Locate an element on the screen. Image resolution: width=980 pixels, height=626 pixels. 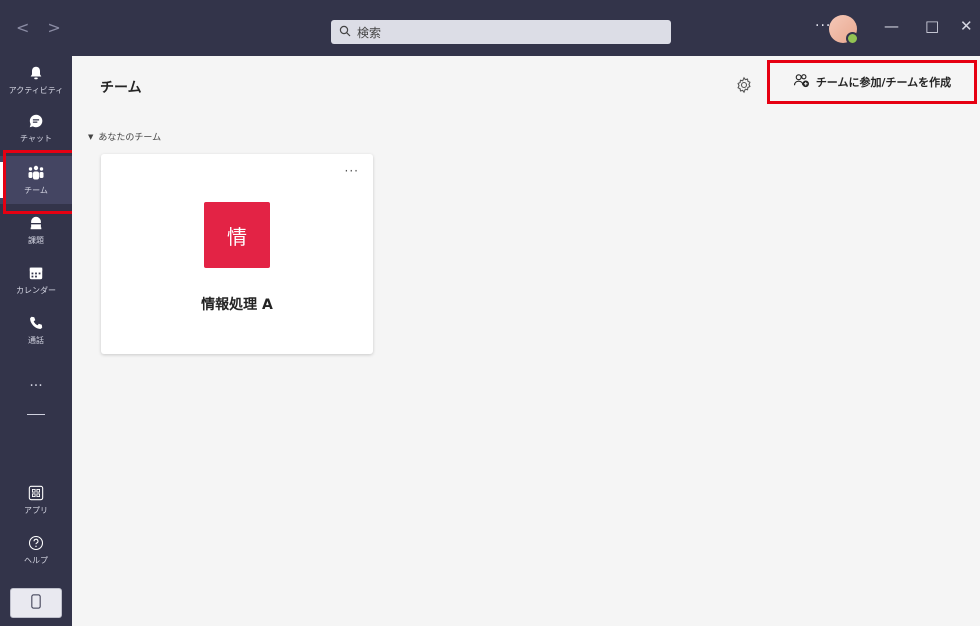
join-button-content: チームに参加/チームを作成 is located at coordinates (872, 82).